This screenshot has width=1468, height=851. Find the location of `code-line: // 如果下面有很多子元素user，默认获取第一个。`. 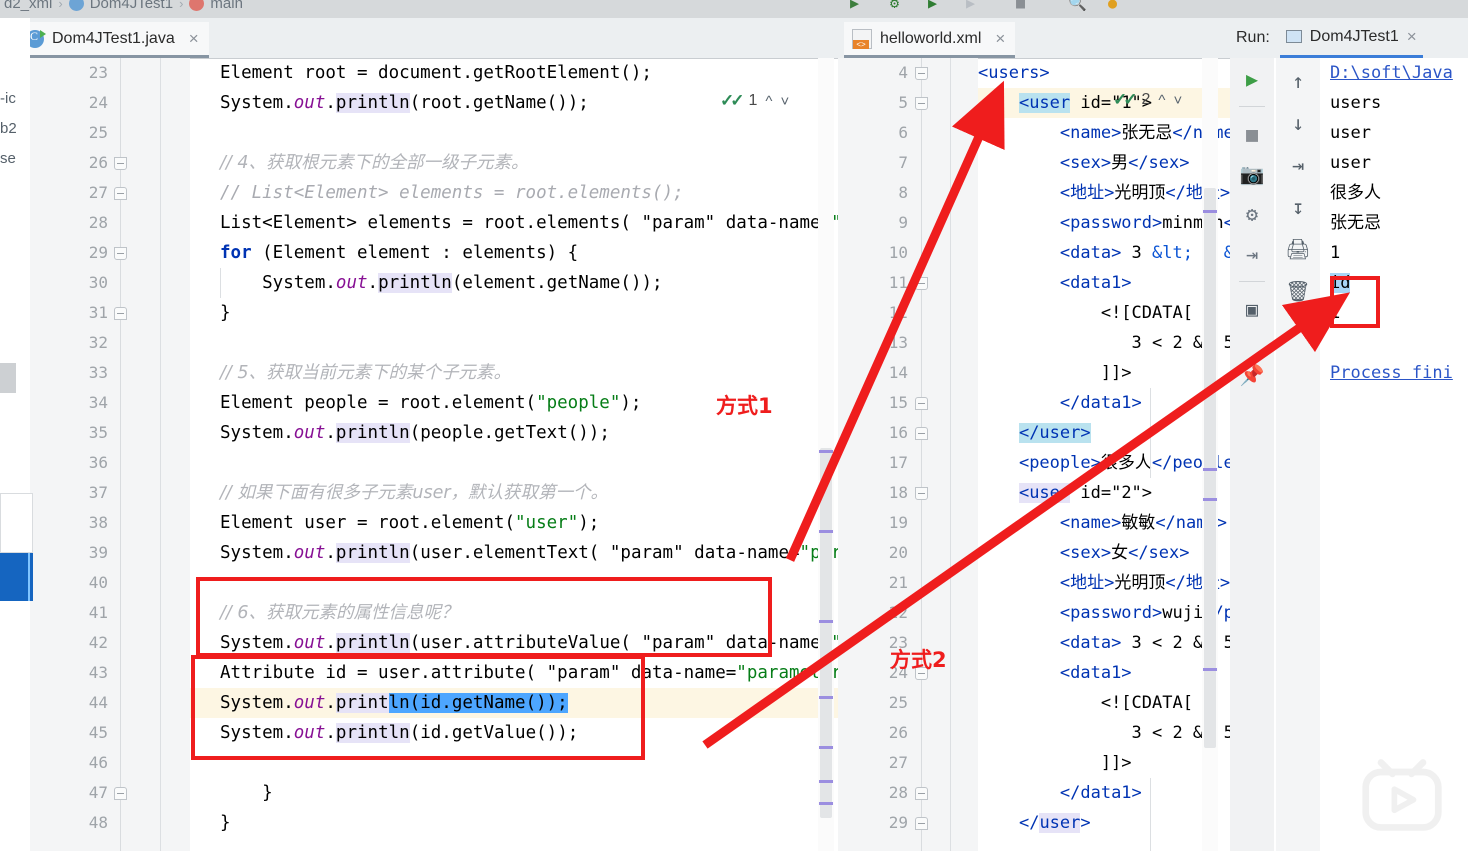

code-line: // 如果下面有很多子元素user，默认获取第一个。 is located at coordinates (414, 493).